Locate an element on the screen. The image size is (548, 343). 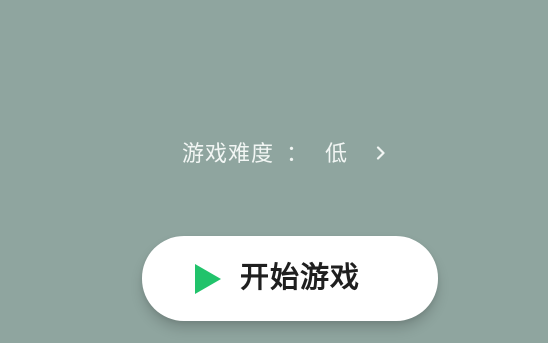
difficulty-value: 低 is located at coordinates (337, 154).